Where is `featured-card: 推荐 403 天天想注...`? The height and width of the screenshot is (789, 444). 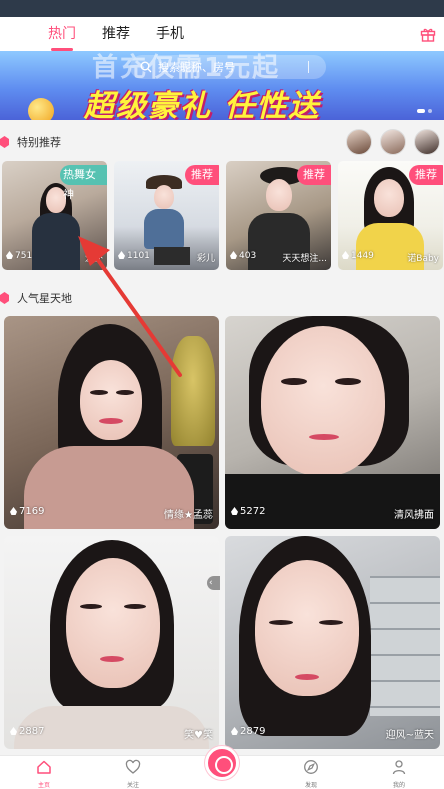 featured-card: 推荐 403 天天想注... is located at coordinates (278, 215).